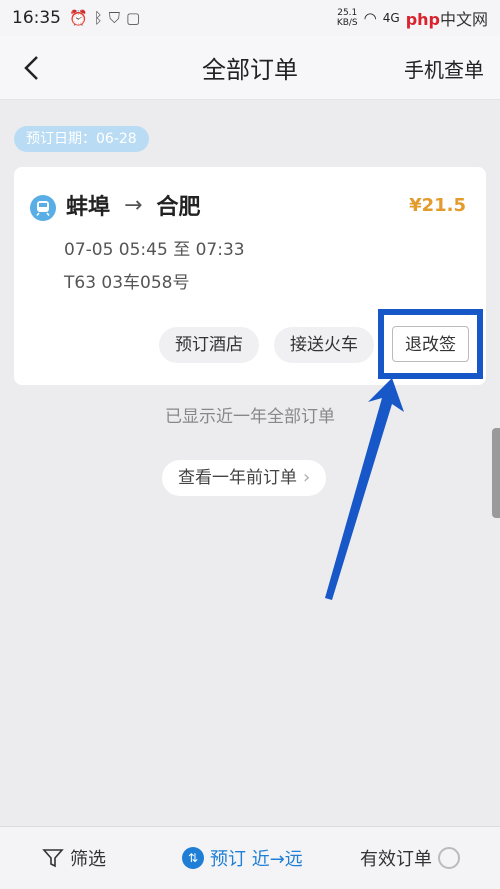 The height and width of the screenshot is (889, 500). I want to click on older-orders-button: 查看一年前订单 ›, so click(244, 478).